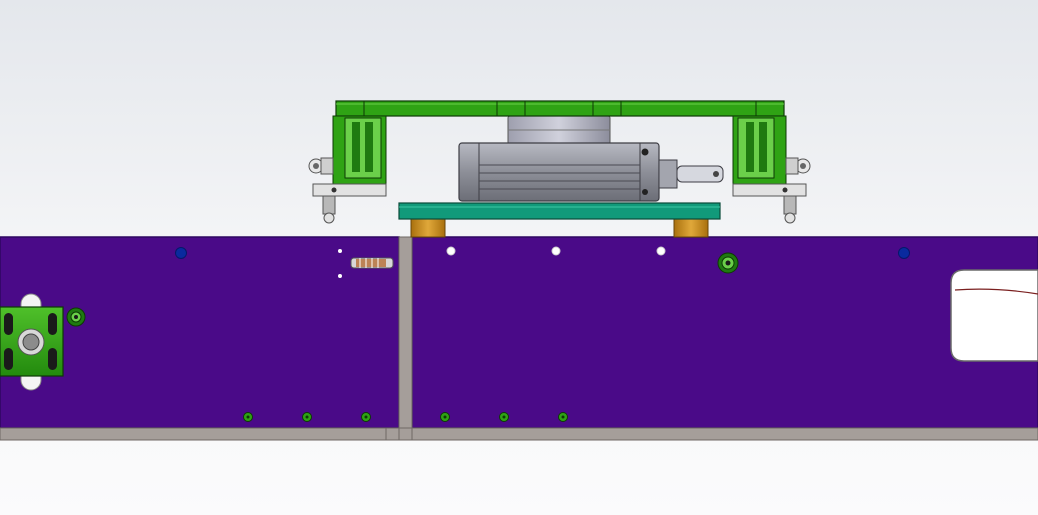 The image size is (1038, 515). I want to click on top-green-bridge-bracket, so click(560, 108).